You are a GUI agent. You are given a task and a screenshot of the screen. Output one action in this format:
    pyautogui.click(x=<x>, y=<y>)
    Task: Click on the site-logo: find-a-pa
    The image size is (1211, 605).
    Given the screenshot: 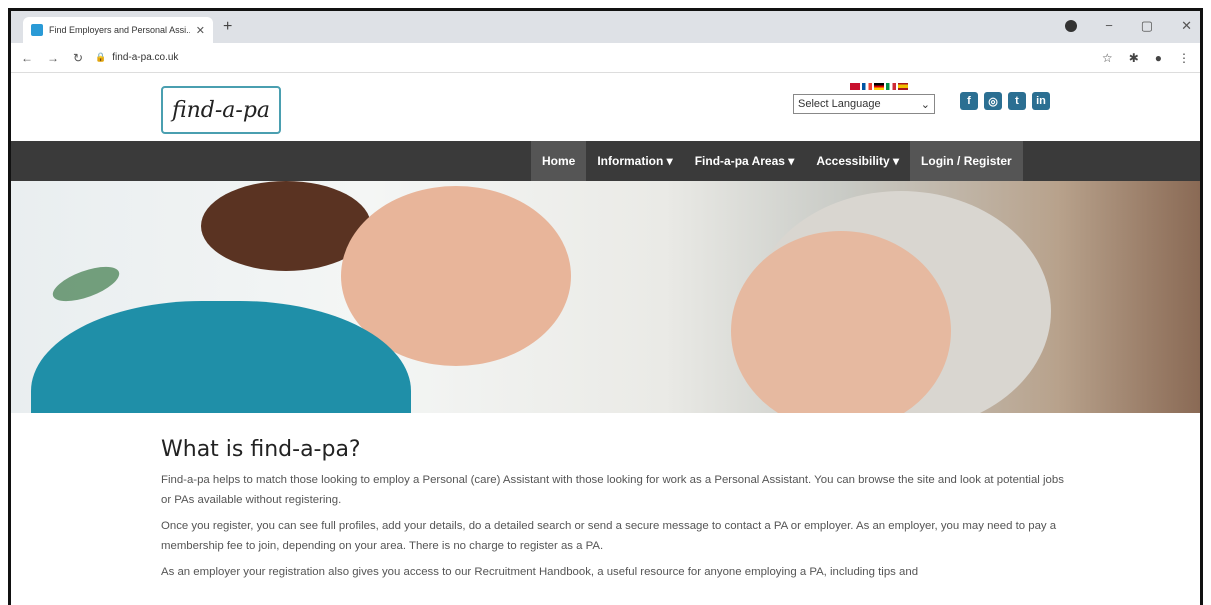 What is the action you would take?
    pyautogui.click(x=221, y=110)
    